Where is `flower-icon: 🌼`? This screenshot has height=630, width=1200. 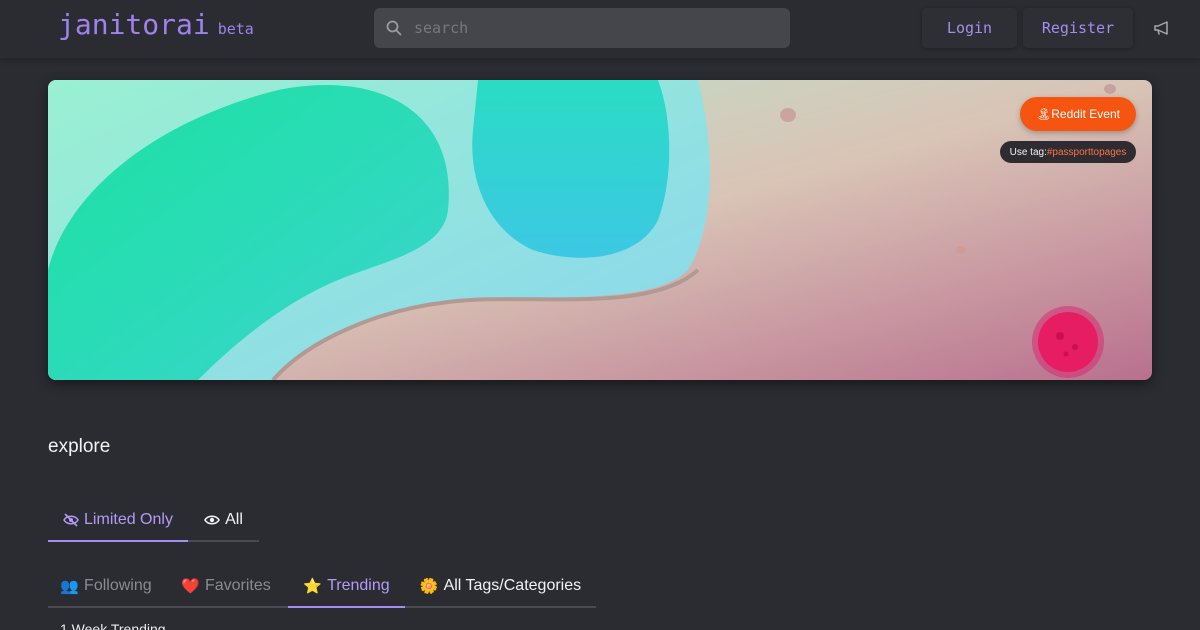
flower-icon: 🌼 is located at coordinates (429, 586).